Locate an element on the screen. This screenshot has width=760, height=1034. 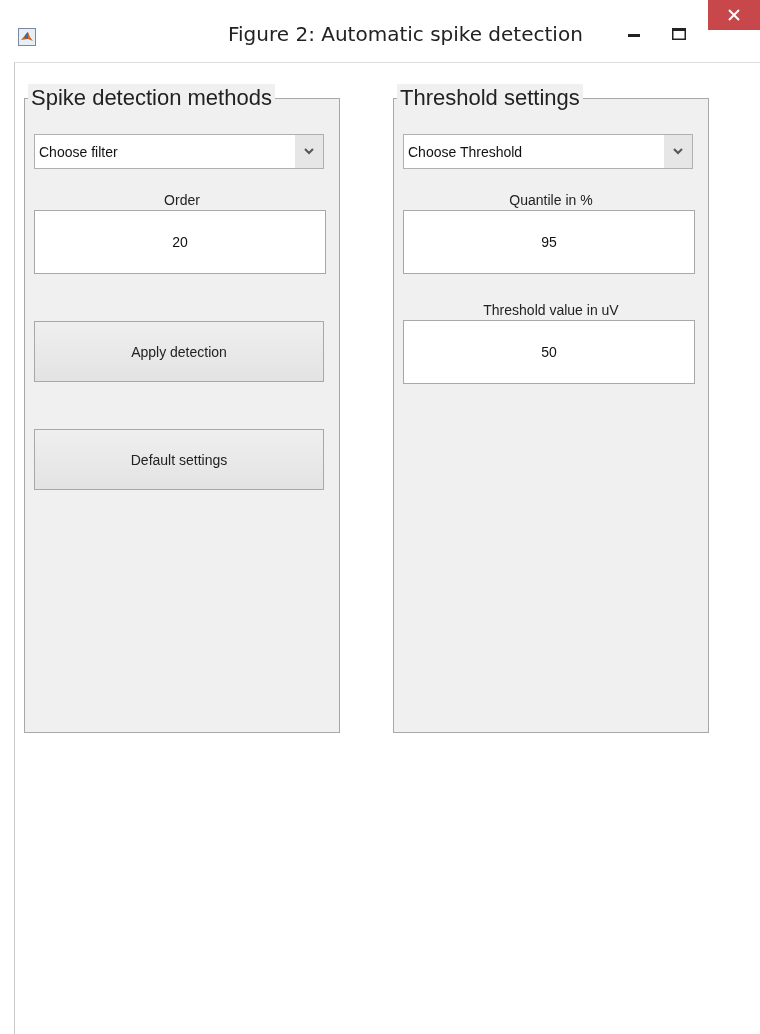
close-button is located at coordinates (734, 15).